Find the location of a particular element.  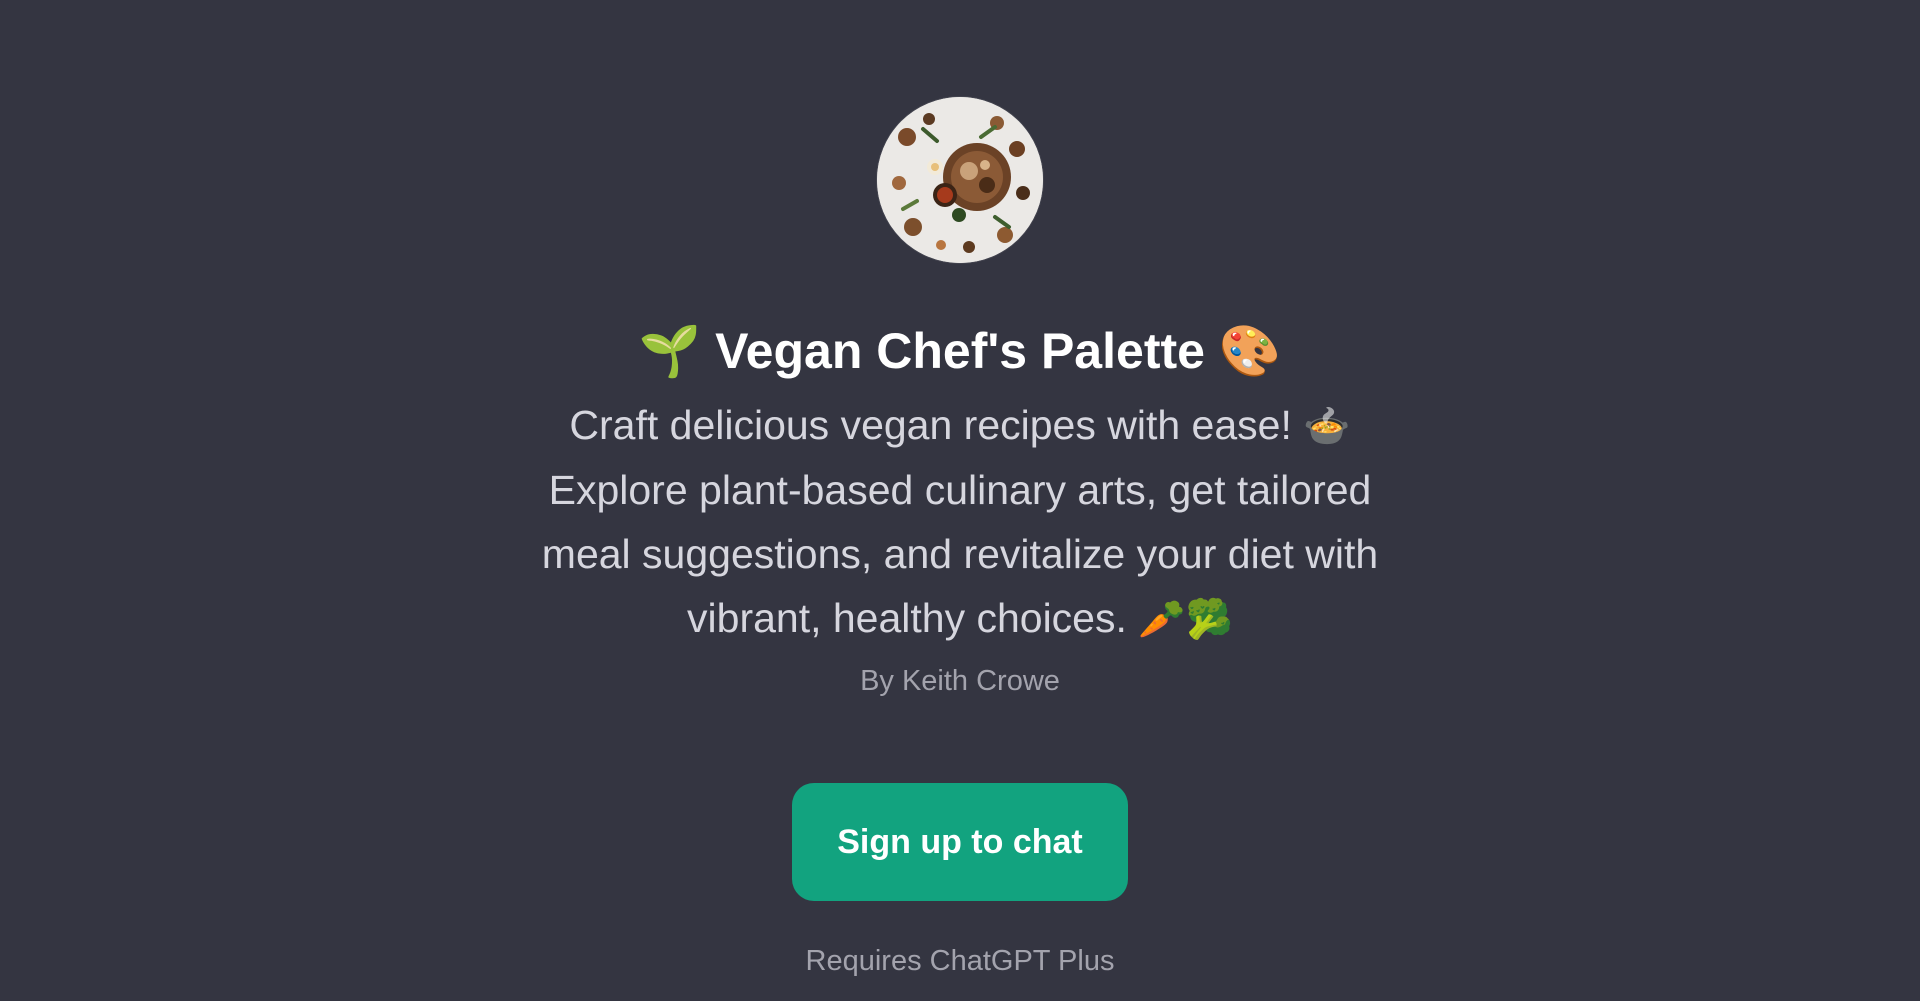

pot-of-food-icon: 🍲 is located at coordinates (1327, 426).